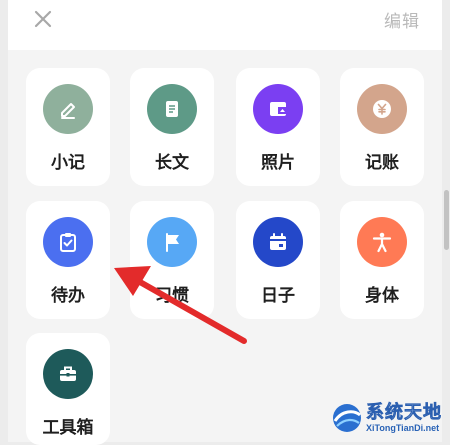 The width and height of the screenshot is (450, 445). What do you see at coordinates (278, 163) in the screenshot?
I see `tile-label: 照片` at bounding box center [278, 163].